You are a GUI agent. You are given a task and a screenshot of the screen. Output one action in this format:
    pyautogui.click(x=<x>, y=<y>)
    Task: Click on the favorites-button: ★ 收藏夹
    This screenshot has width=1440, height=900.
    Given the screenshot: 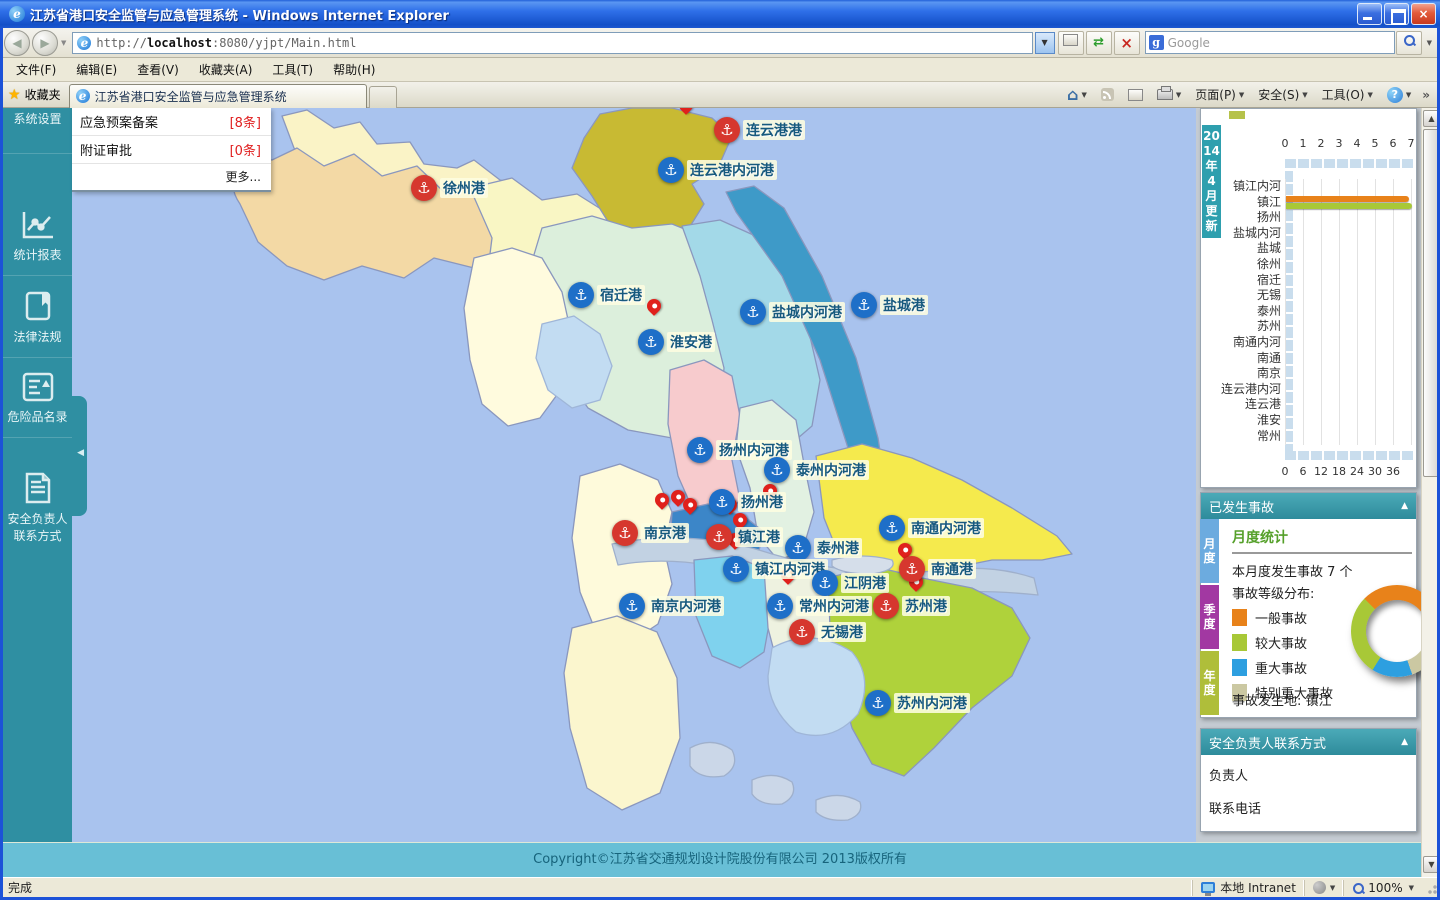 What is the action you would take?
    pyautogui.click(x=34, y=95)
    